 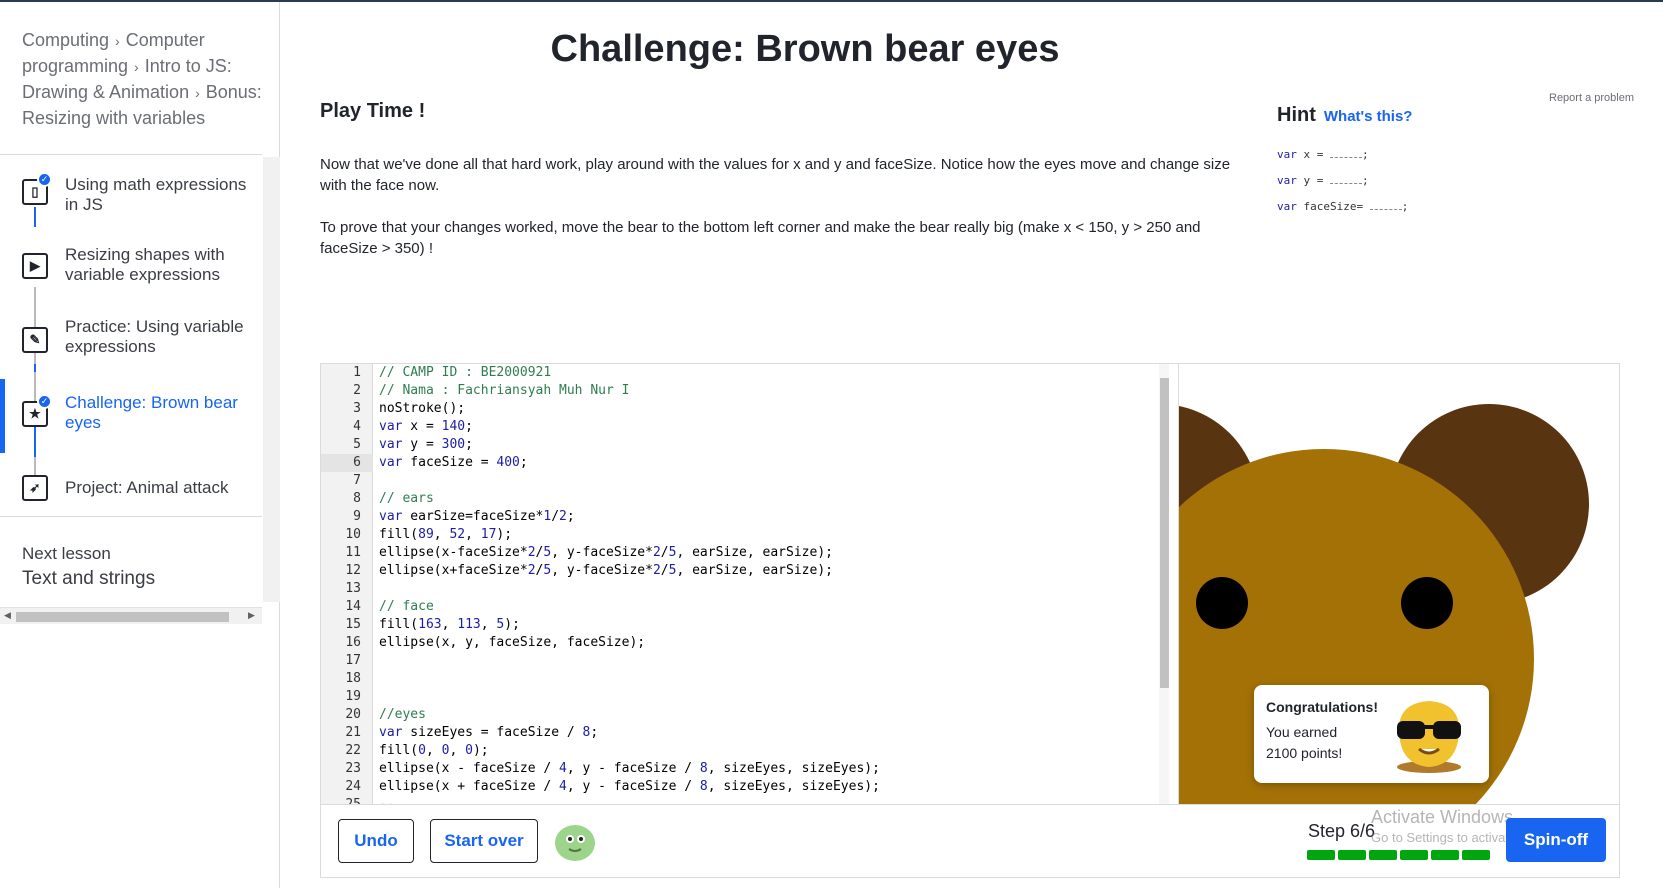 I want to click on line-number: 22, so click(x=353, y=750).